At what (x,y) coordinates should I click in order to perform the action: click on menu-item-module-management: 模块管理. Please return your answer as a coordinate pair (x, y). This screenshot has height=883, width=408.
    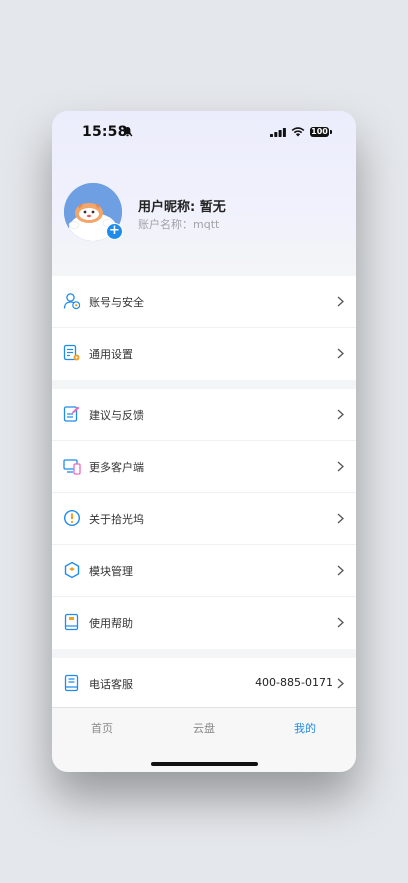
    Looking at the image, I should click on (204, 571).